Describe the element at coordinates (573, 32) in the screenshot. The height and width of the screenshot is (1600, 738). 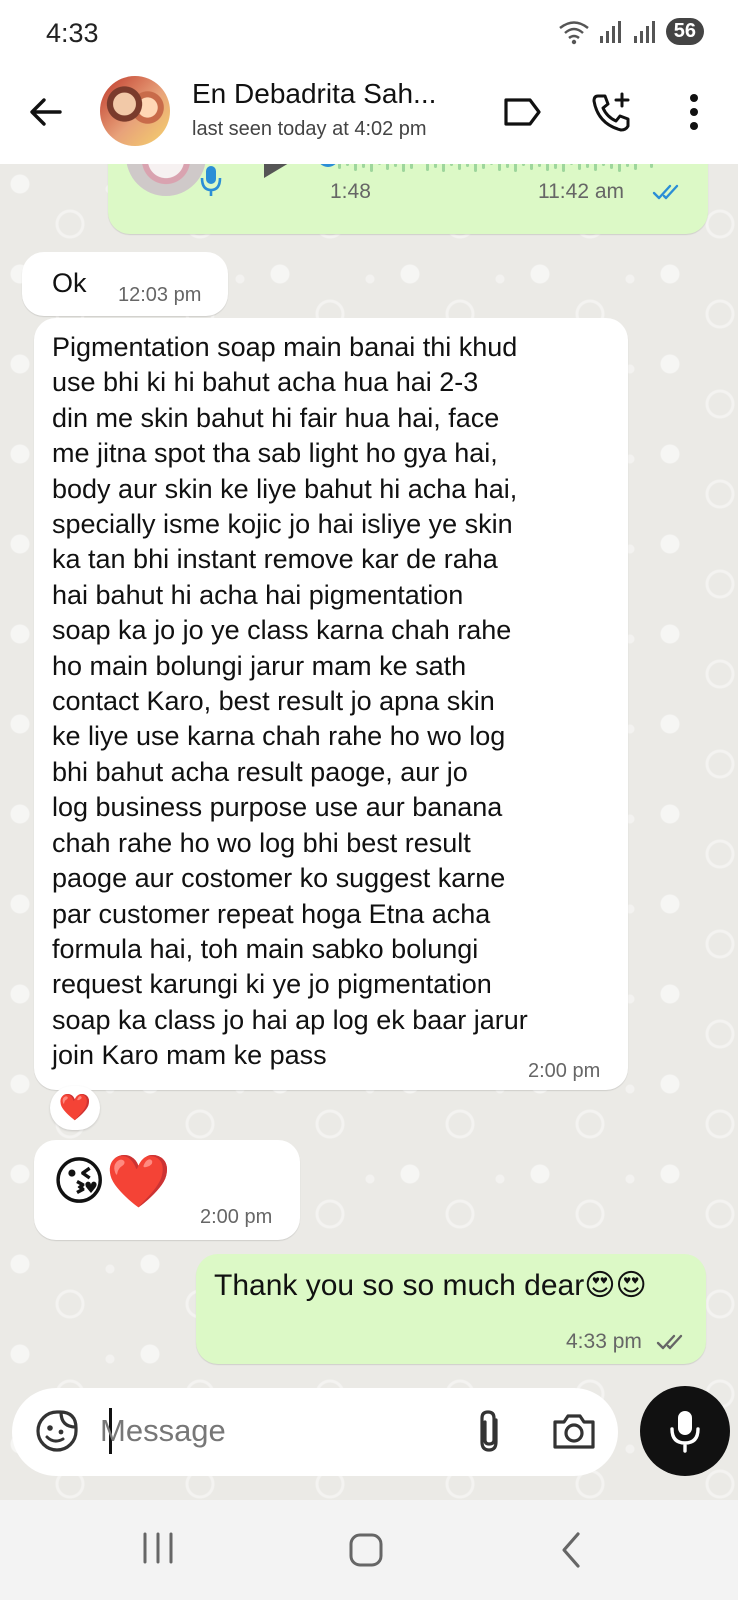
I see `wifi-icon` at that location.